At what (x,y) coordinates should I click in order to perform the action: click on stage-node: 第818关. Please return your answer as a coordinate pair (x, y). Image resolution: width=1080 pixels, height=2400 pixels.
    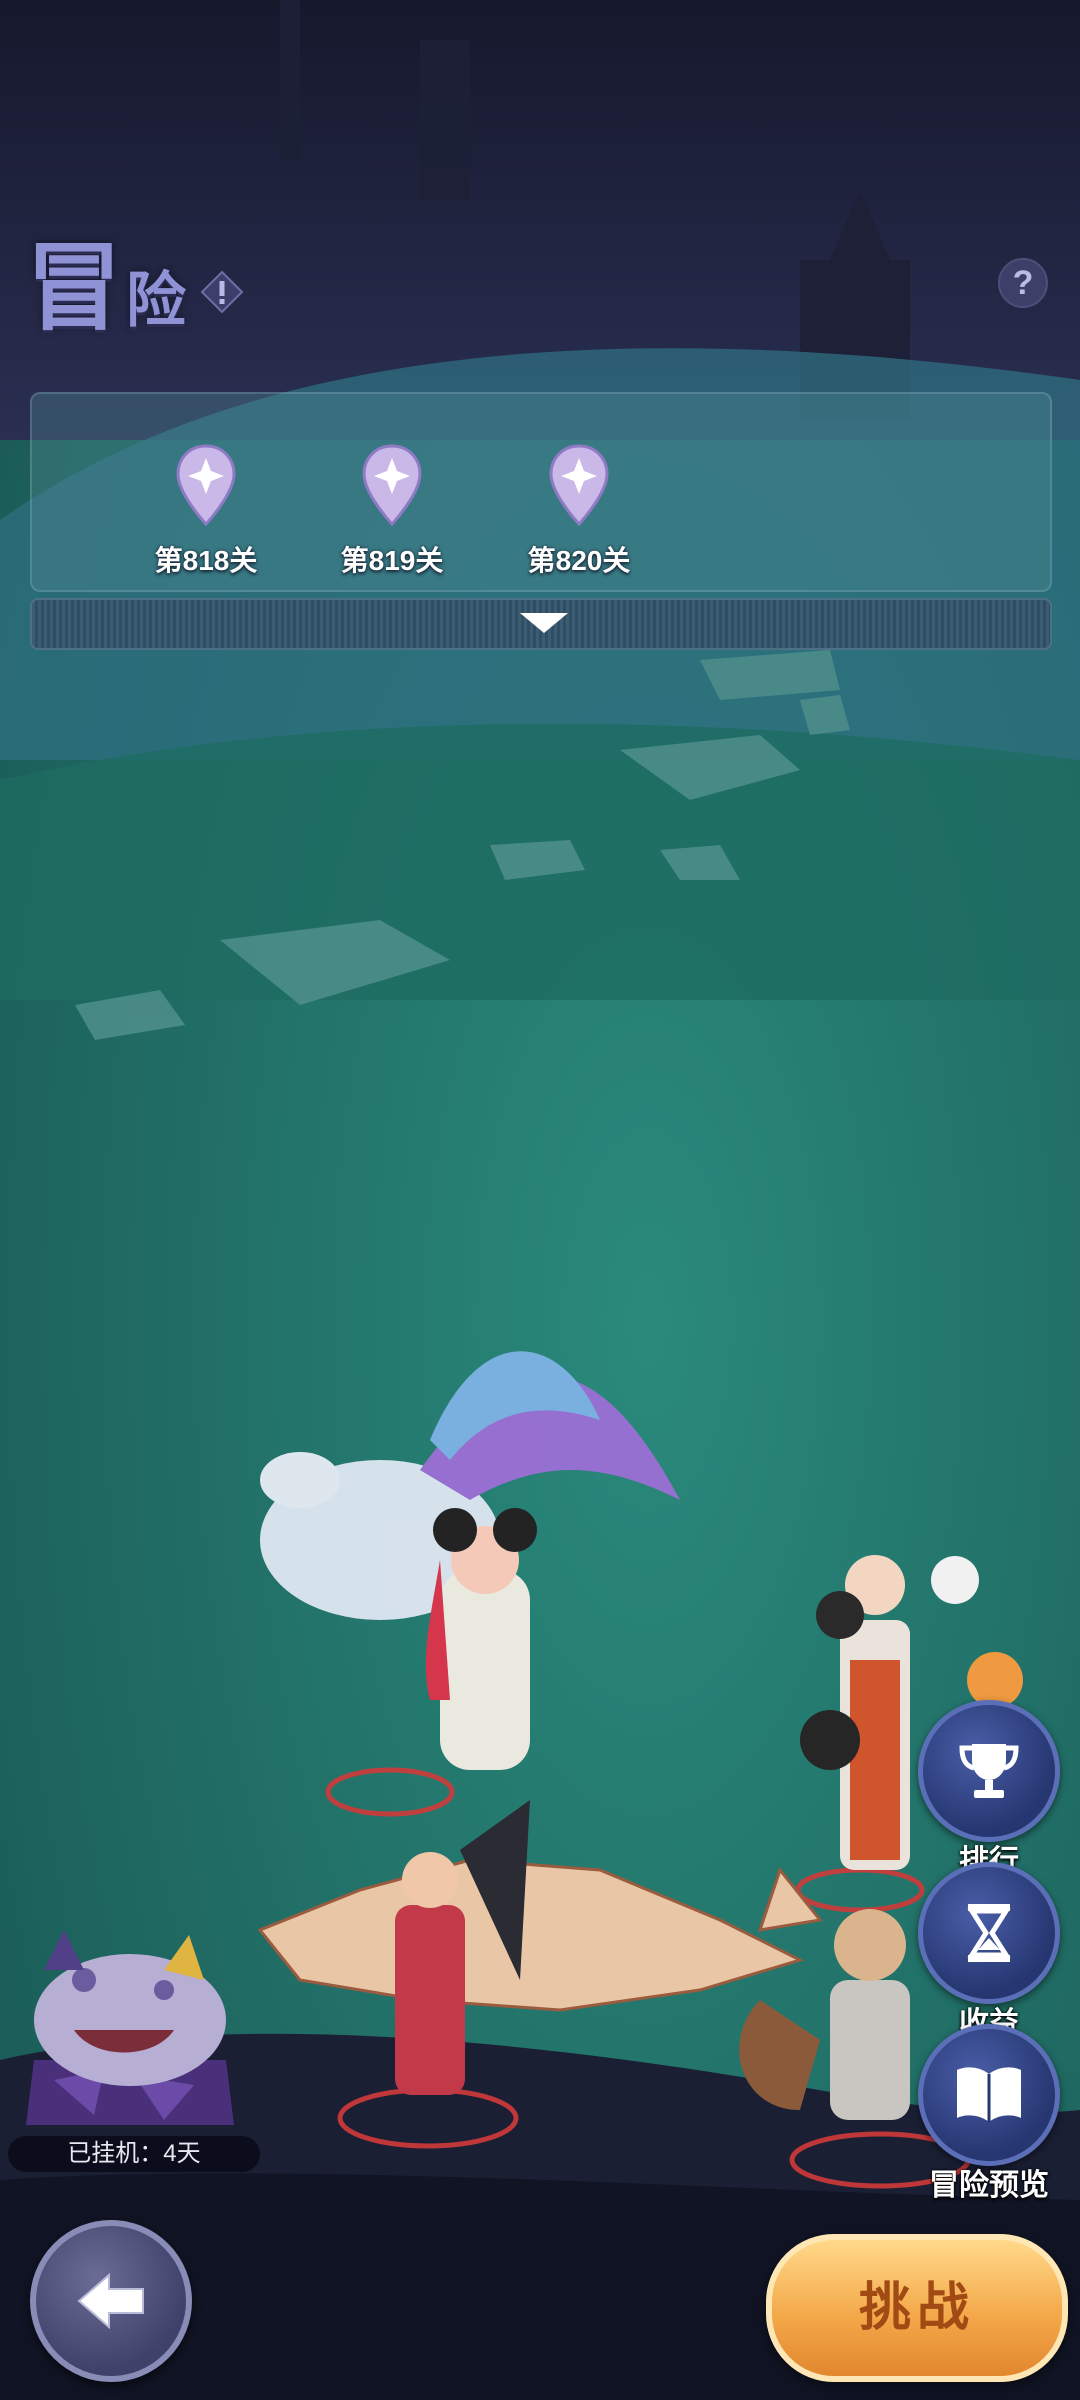
    Looking at the image, I should click on (206, 511).